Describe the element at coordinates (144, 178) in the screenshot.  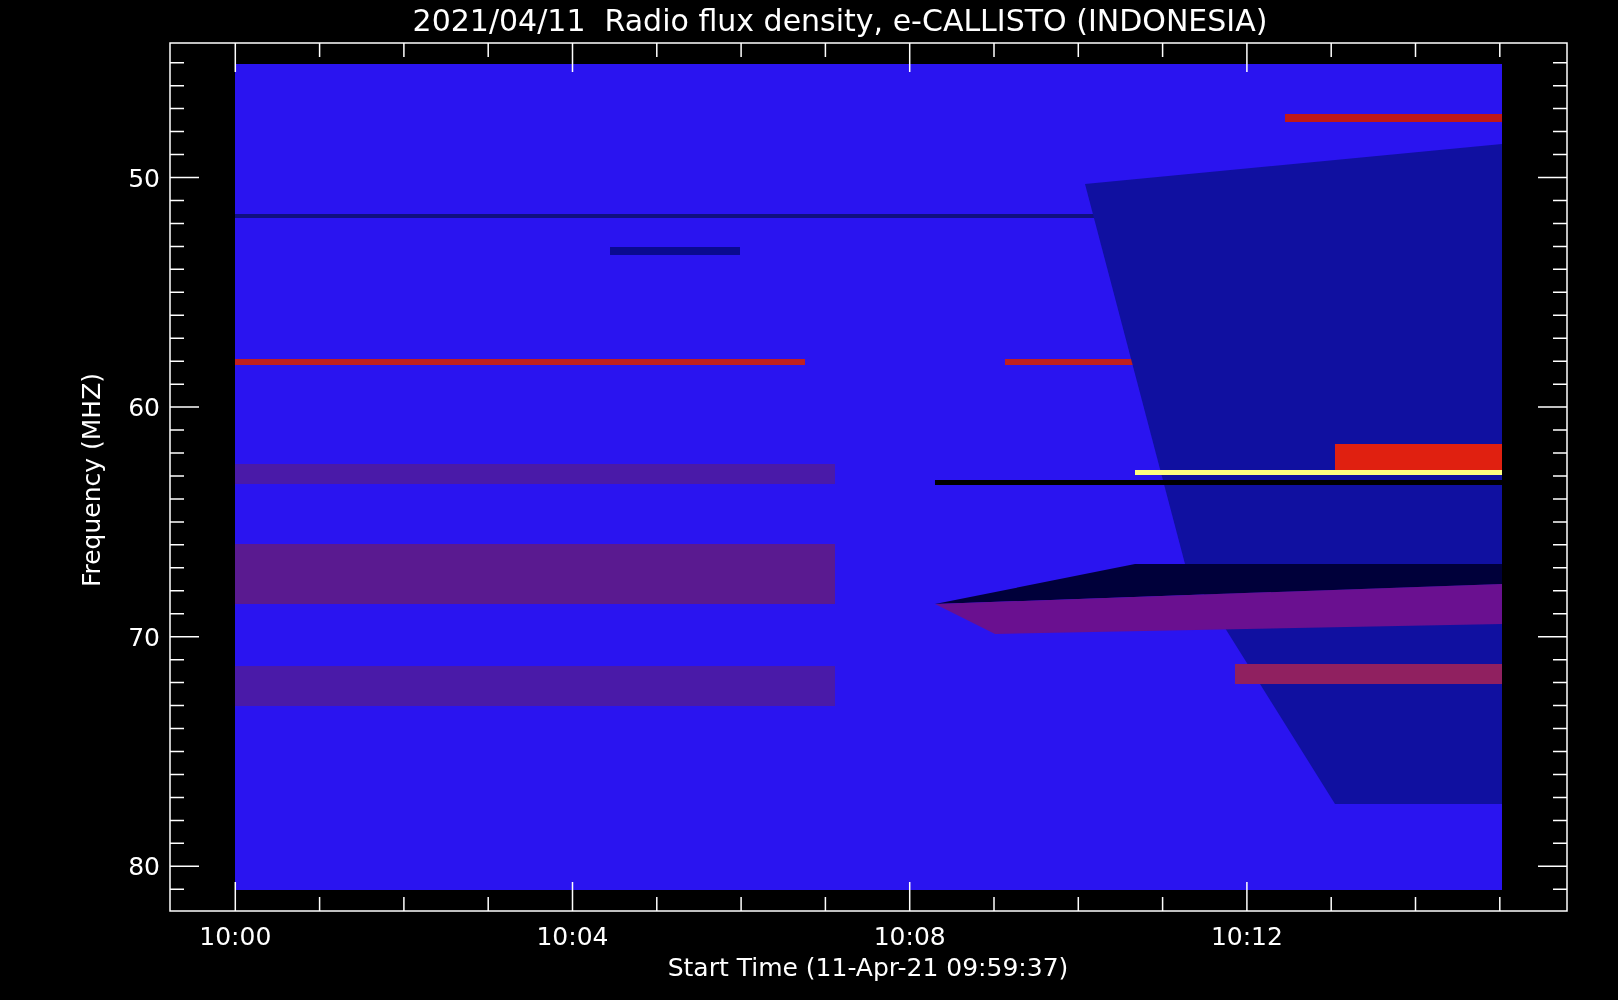
I see `y-tick-label: 50` at that location.